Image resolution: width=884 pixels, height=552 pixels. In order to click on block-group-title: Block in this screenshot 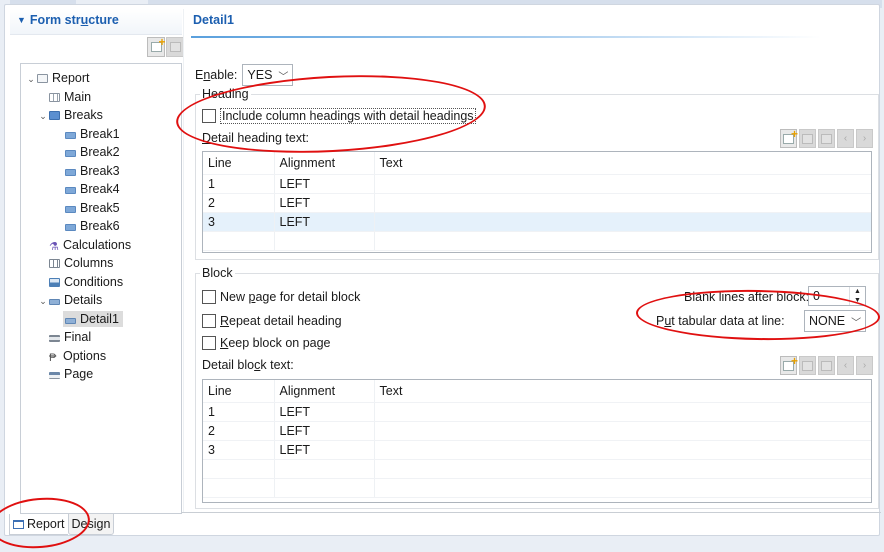, I will do `click(217, 273)`.